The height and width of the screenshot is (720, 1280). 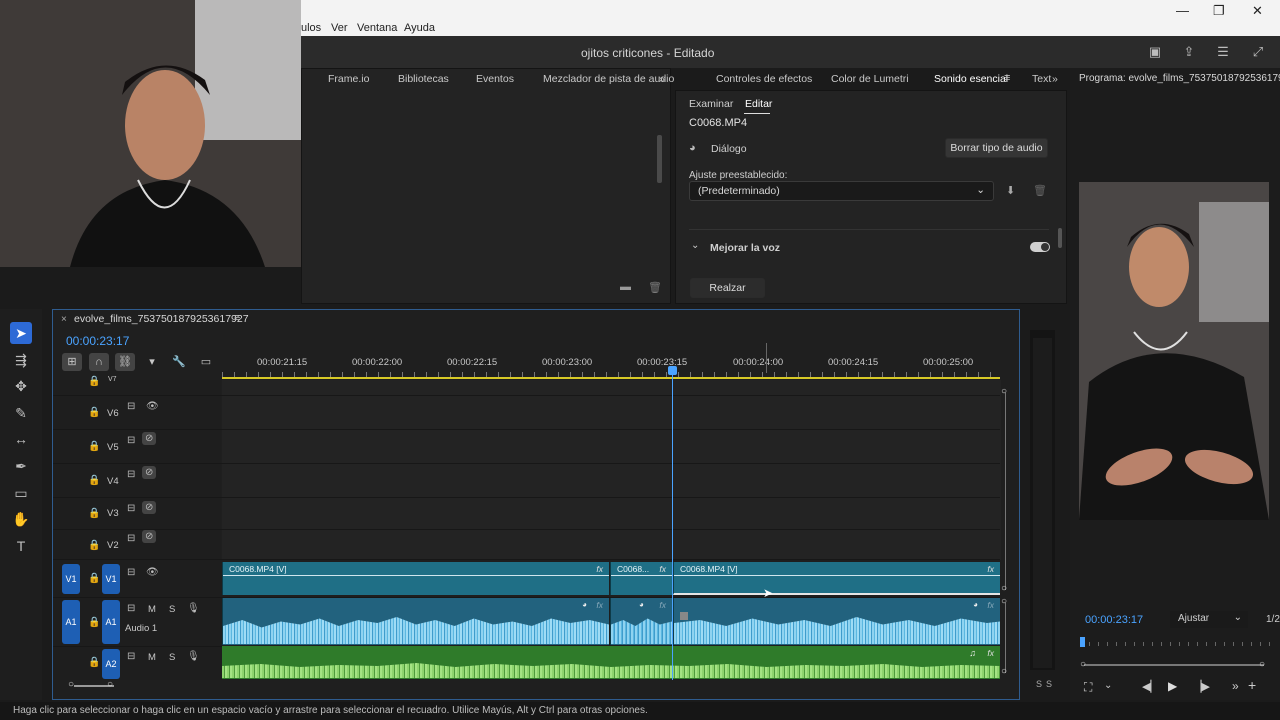 I want to click on preset-select: (Predeterminado) ⌄, so click(x=841, y=191).